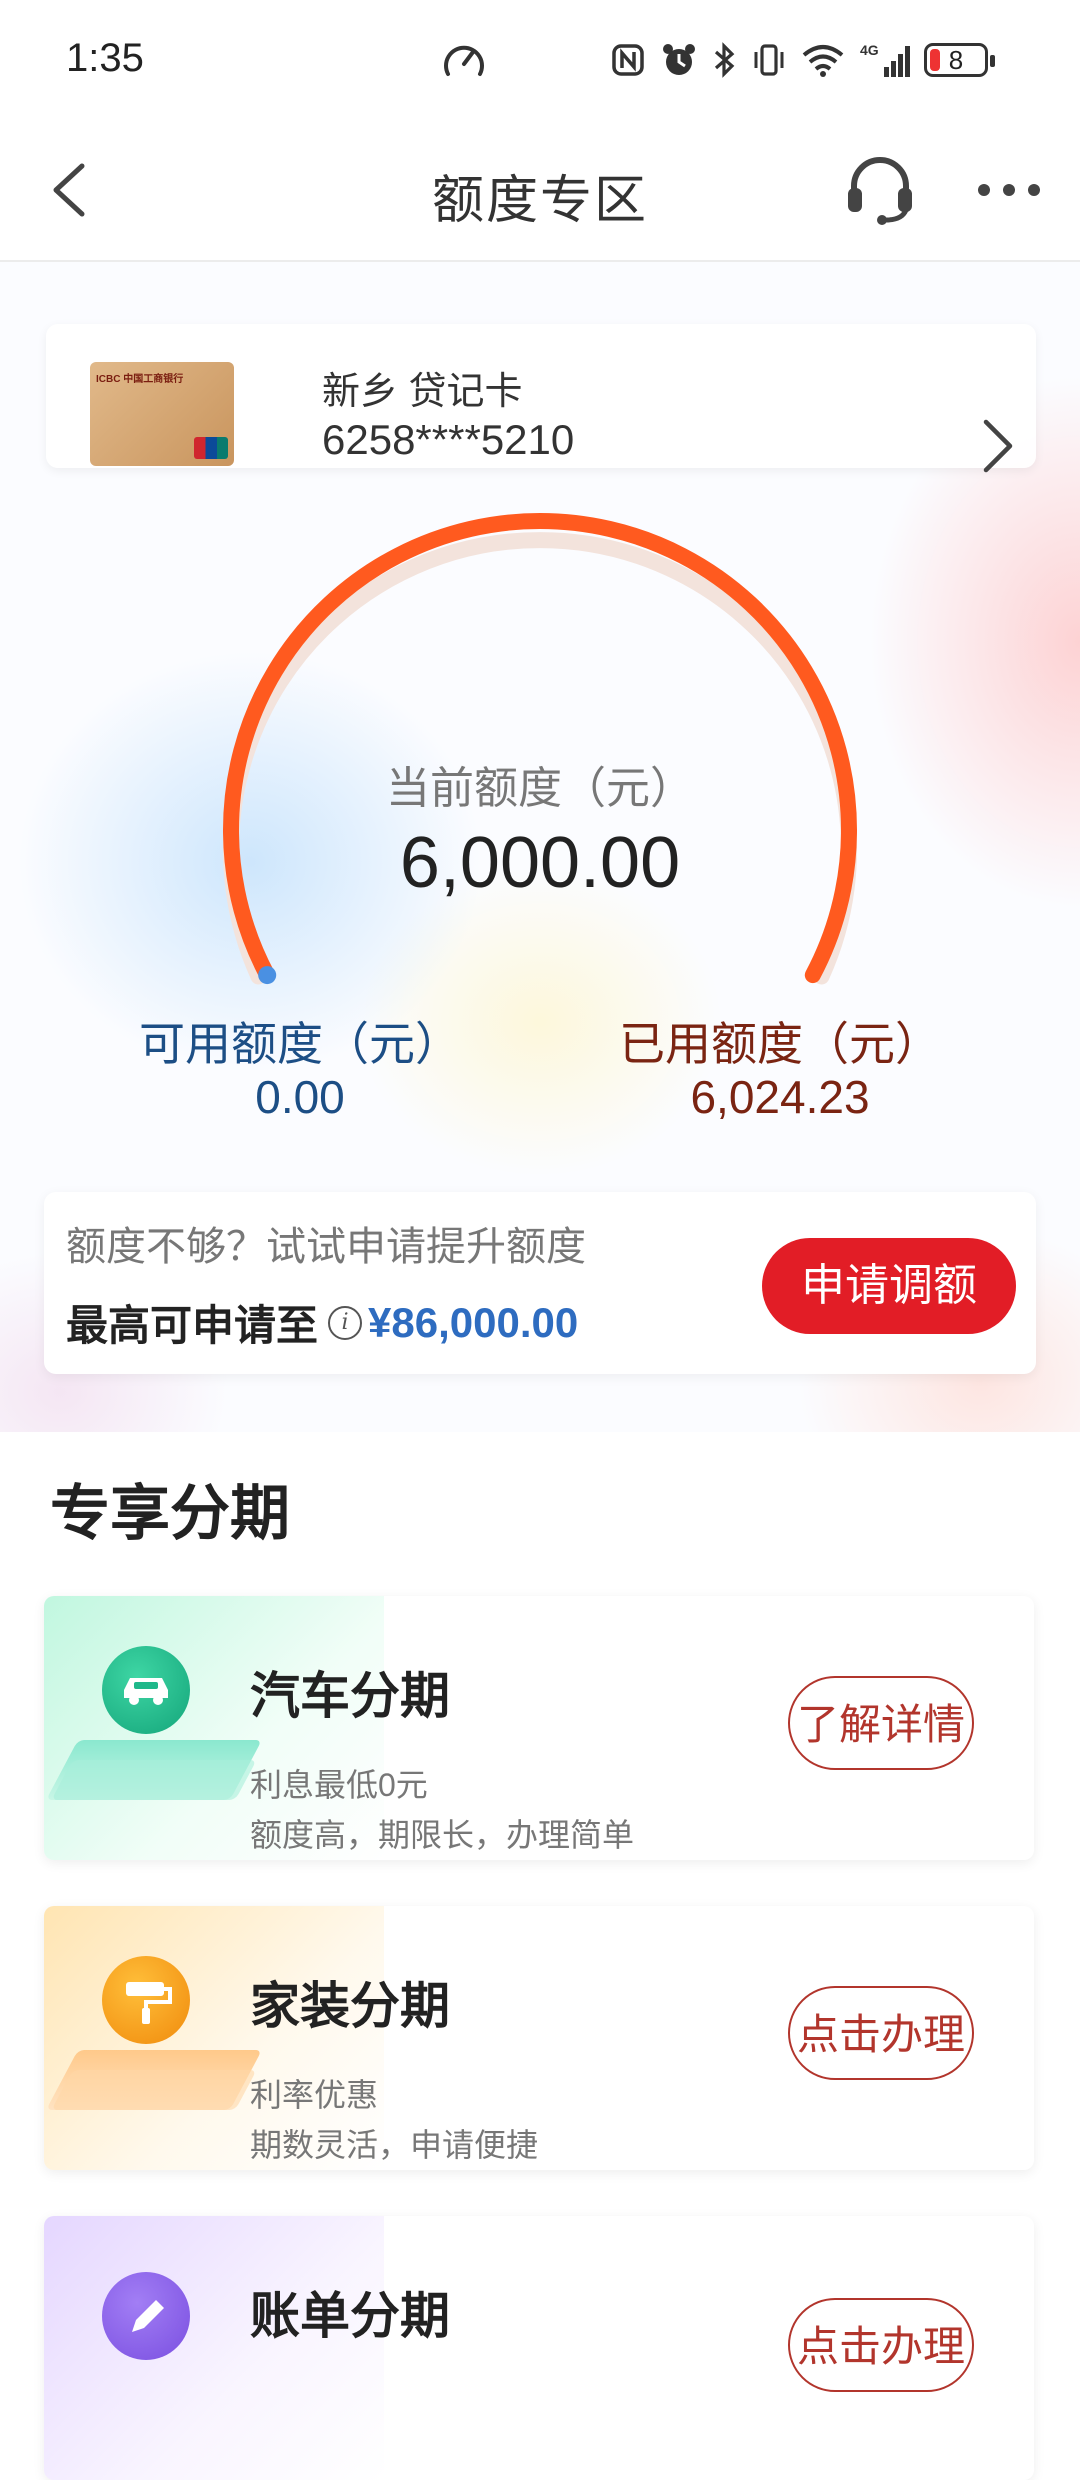 This screenshot has width=1080, height=2480. Describe the element at coordinates (780, 1044) in the screenshot. I see `used-credit-label: 已用额度（元）` at that location.